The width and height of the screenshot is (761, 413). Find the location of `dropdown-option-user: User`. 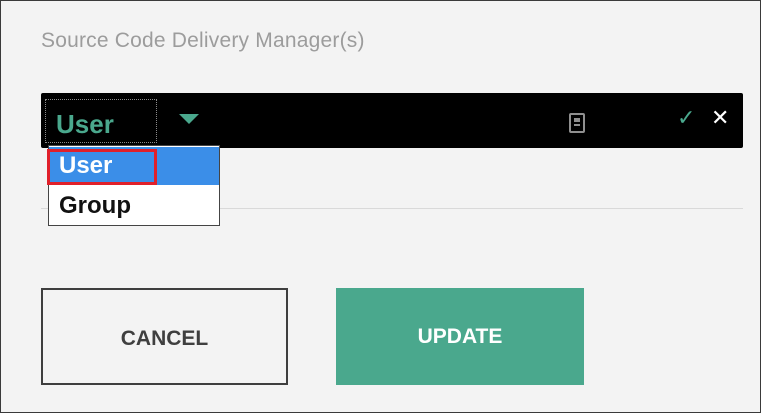

dropdown-option-user: User is located at coordinates (134, 166).